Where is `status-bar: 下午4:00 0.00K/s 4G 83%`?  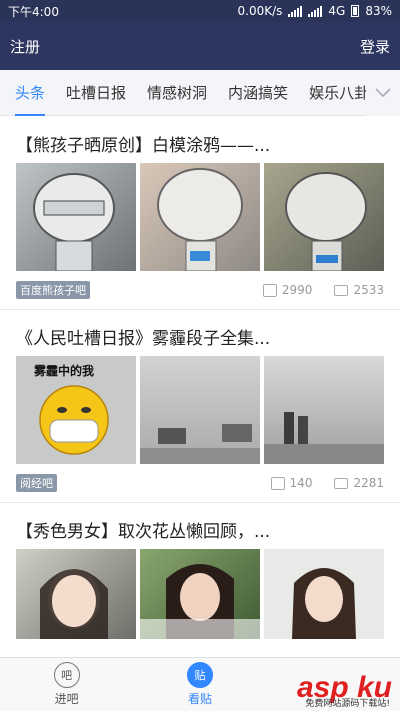 status-bar: 下午4:00 0.00K/s 4G 83% is located at coordinates (200, 11).